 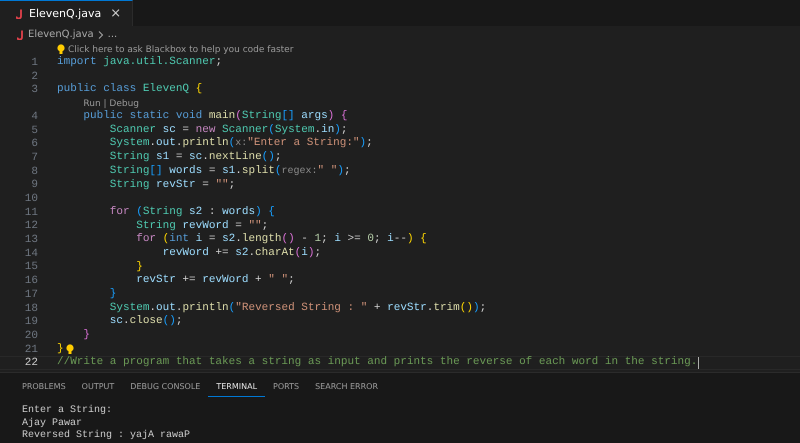 I want to click on line-number: 11, so click(x=31, y=212).